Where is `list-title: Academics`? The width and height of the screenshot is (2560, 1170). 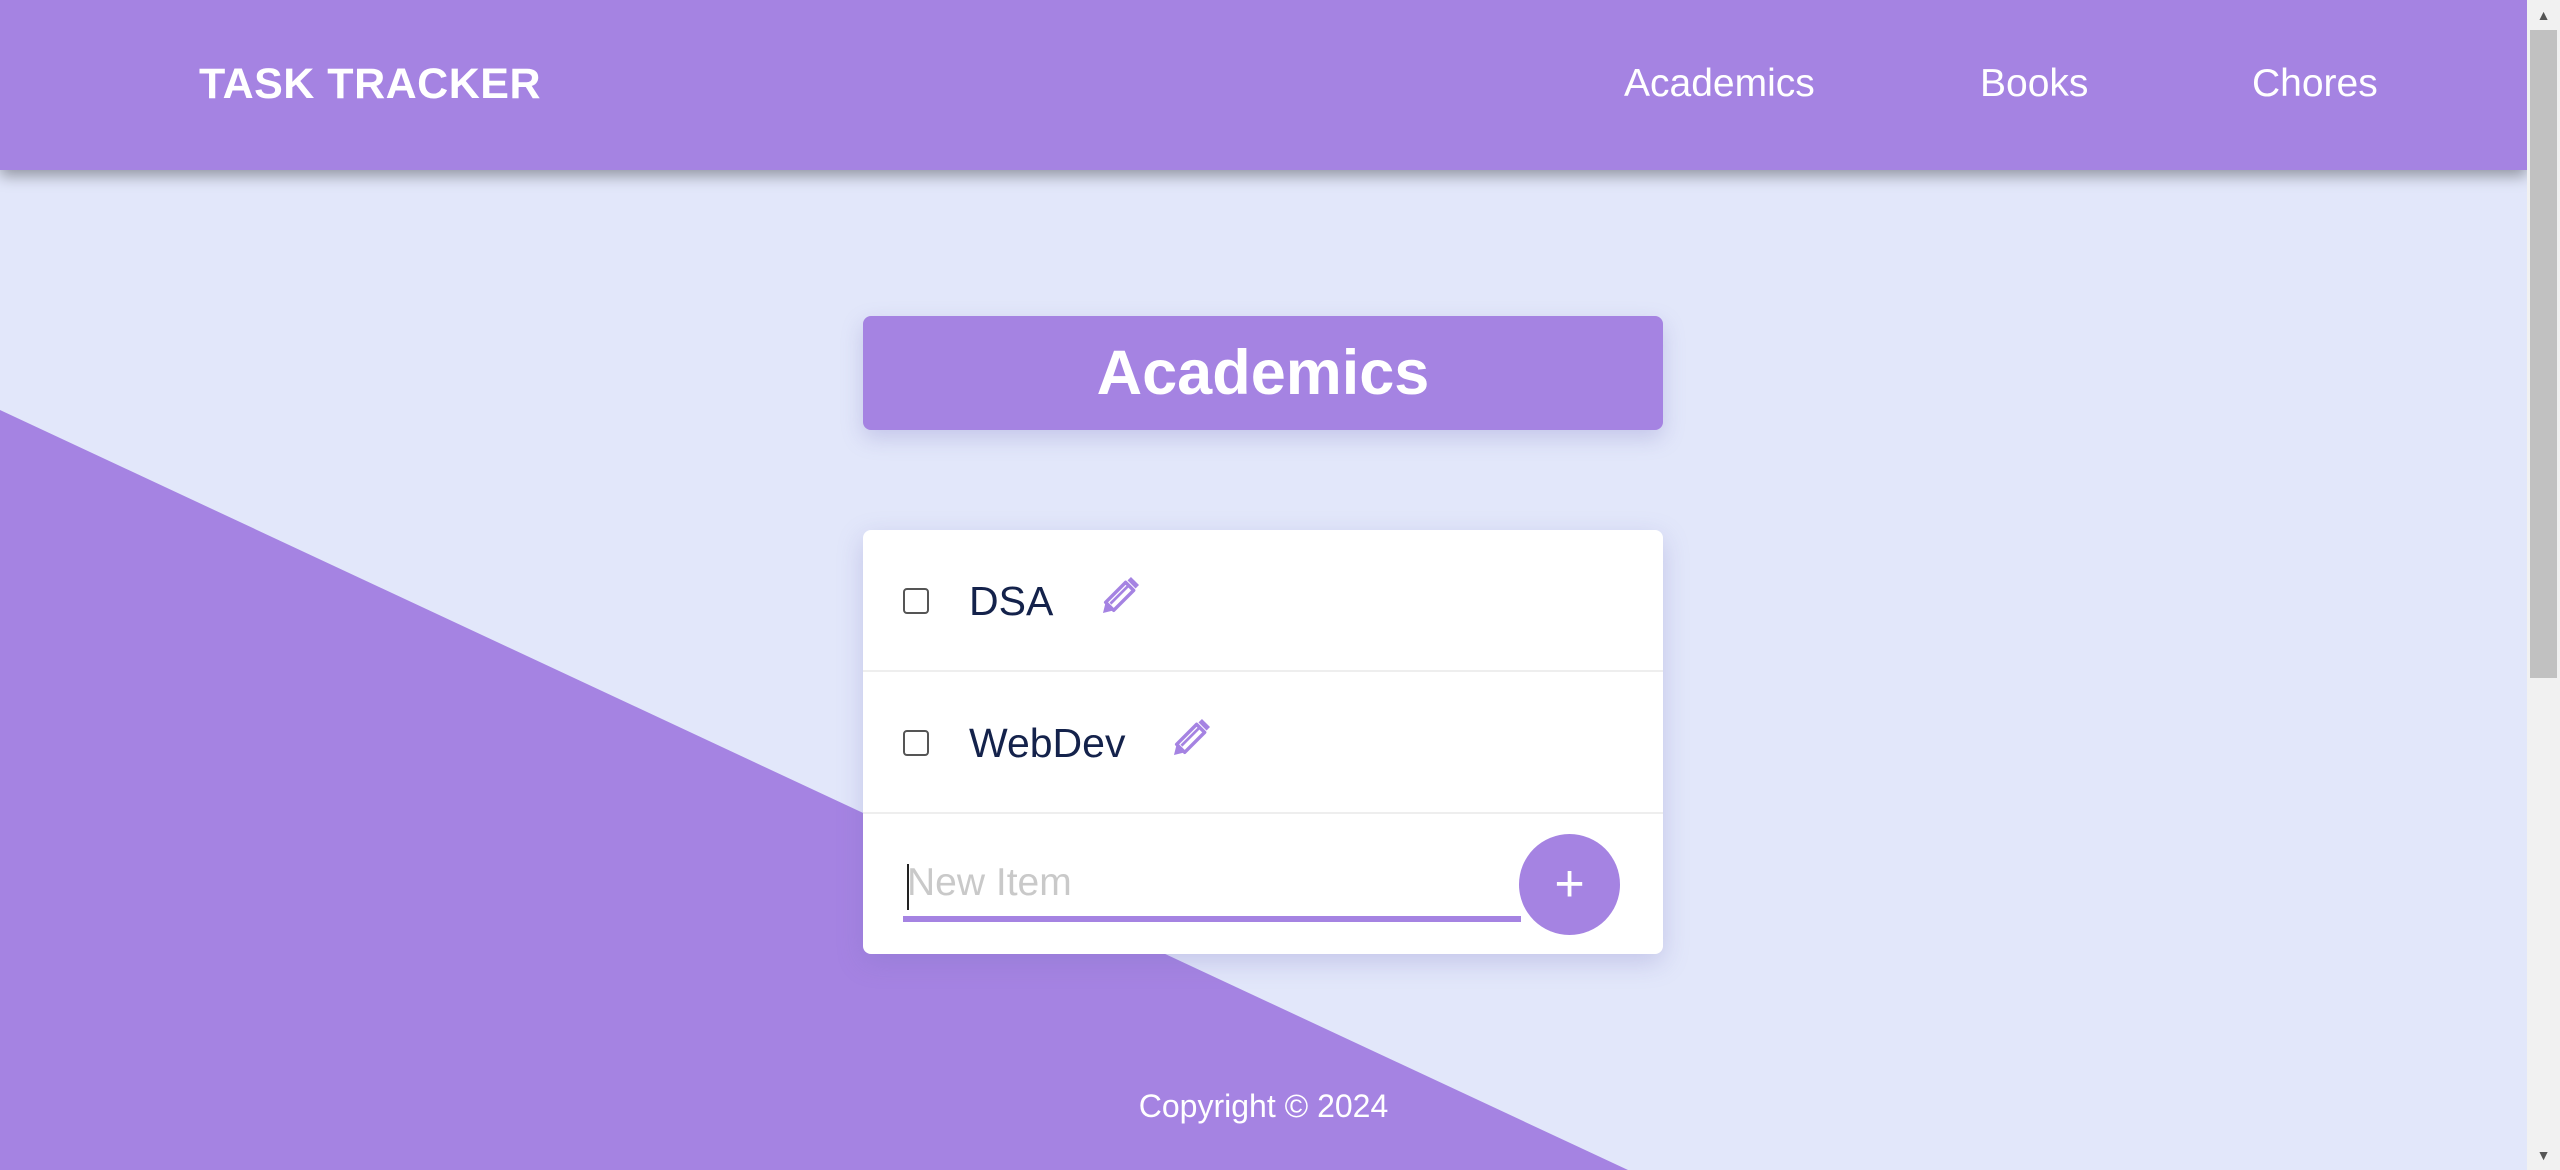
list-title: Academics is located at coordinates (1263, 373).